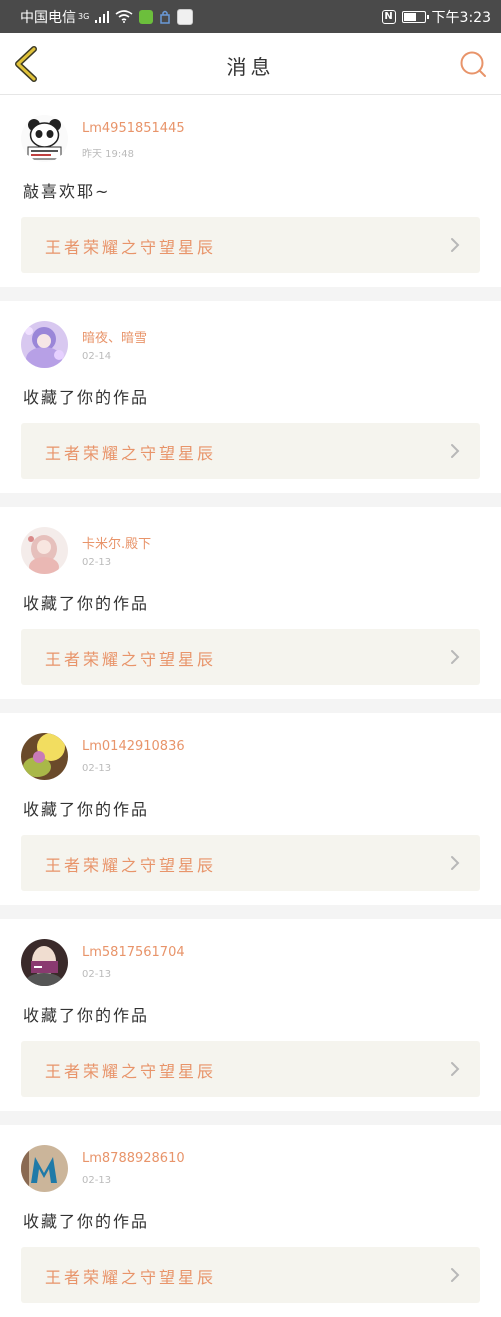 This screenshot has height=1317, width=501. I want to click on status-bar-right: N 下午3:23, so click(436, 17).